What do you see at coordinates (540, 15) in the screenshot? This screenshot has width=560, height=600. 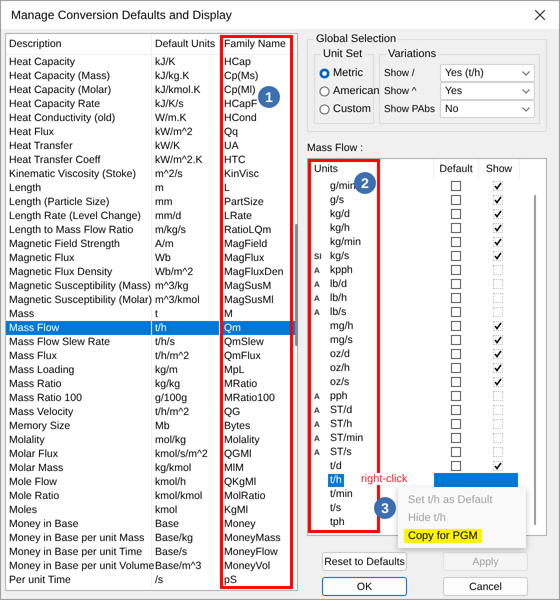 I see `close-icon` at bounding box center [540, 15].